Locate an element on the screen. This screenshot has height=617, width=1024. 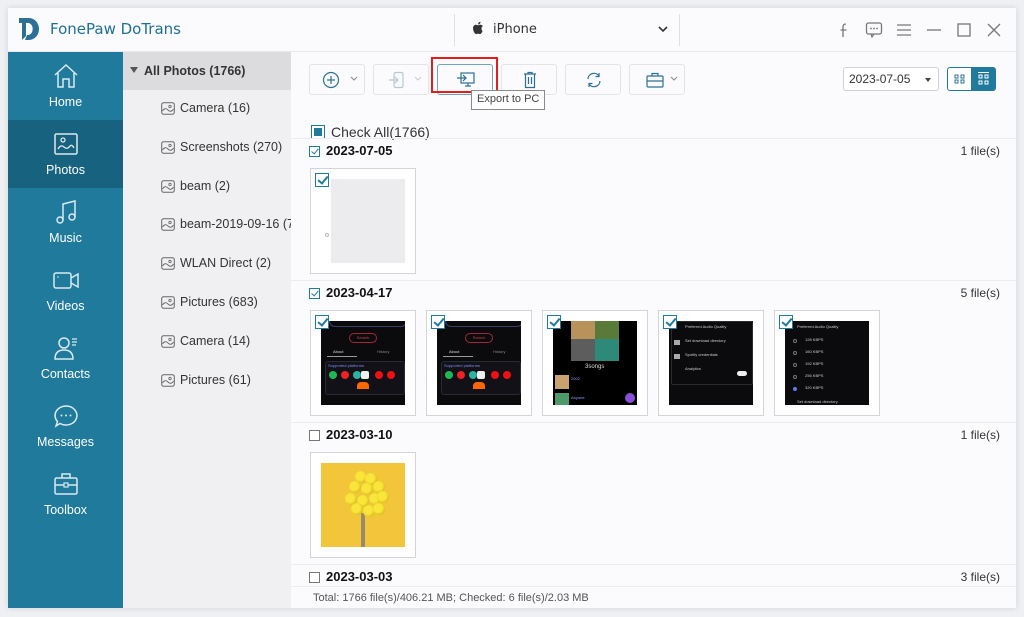
photo-icon is located at coordinates (66, 144).